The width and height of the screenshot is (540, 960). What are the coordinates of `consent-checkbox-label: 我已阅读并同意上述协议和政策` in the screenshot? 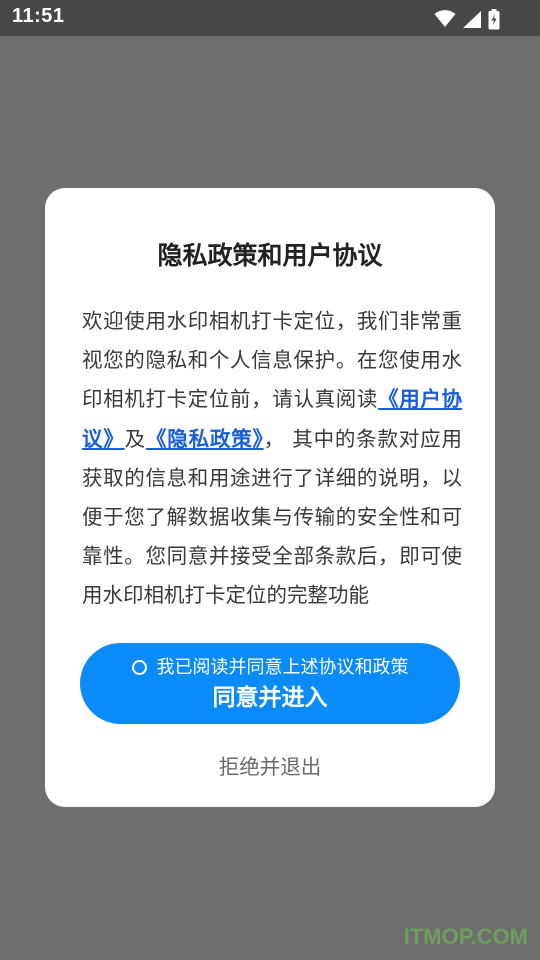 It's located at (282, 667).